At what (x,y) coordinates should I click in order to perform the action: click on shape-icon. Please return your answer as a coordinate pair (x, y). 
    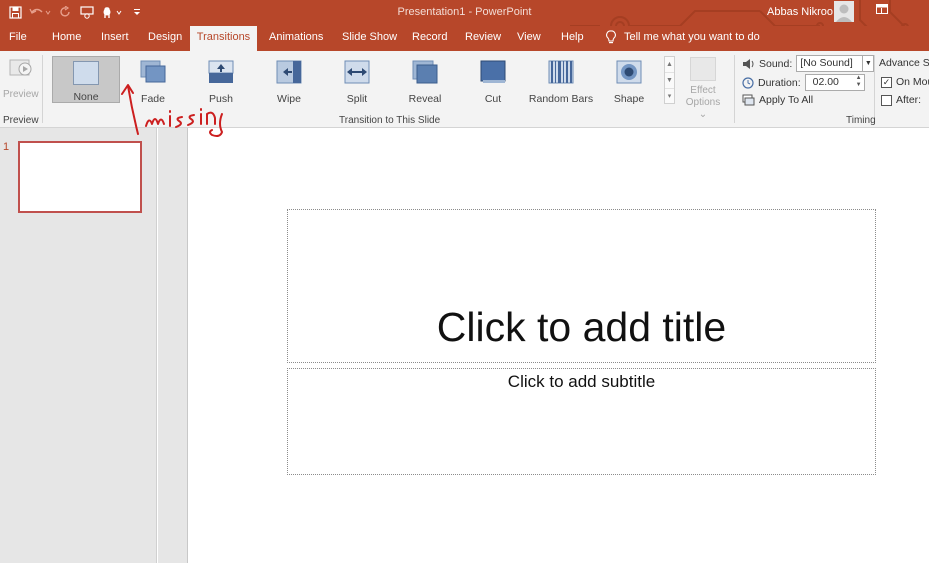
    Looking at the image, I should click on (629, 72).